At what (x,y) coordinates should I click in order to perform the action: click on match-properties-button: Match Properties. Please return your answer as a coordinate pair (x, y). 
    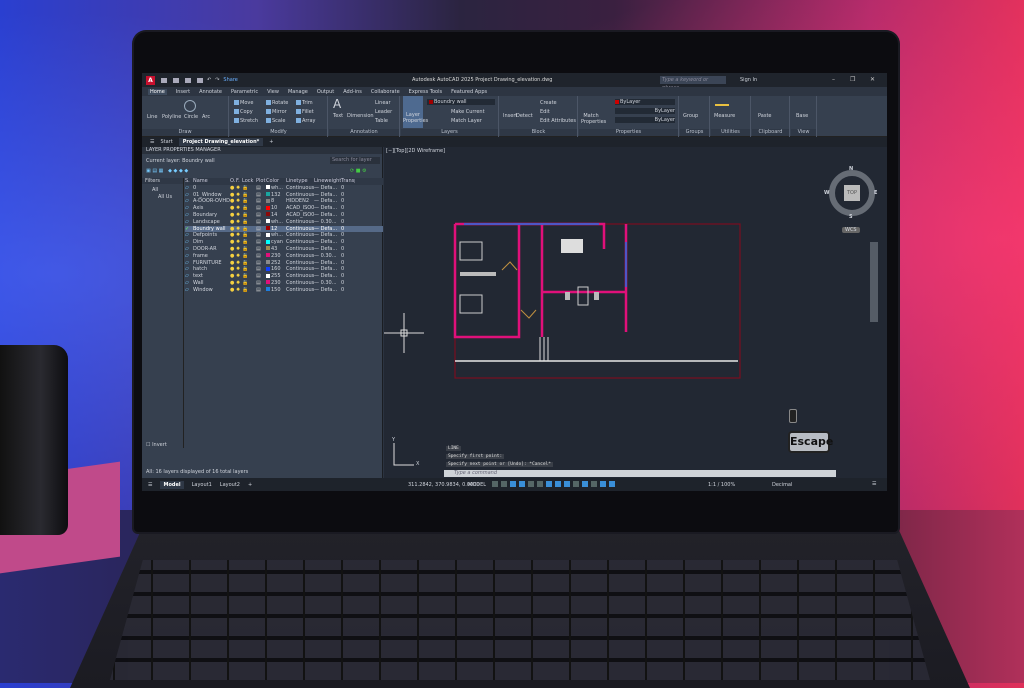
    Looking at the image, I should click on (593, 119).